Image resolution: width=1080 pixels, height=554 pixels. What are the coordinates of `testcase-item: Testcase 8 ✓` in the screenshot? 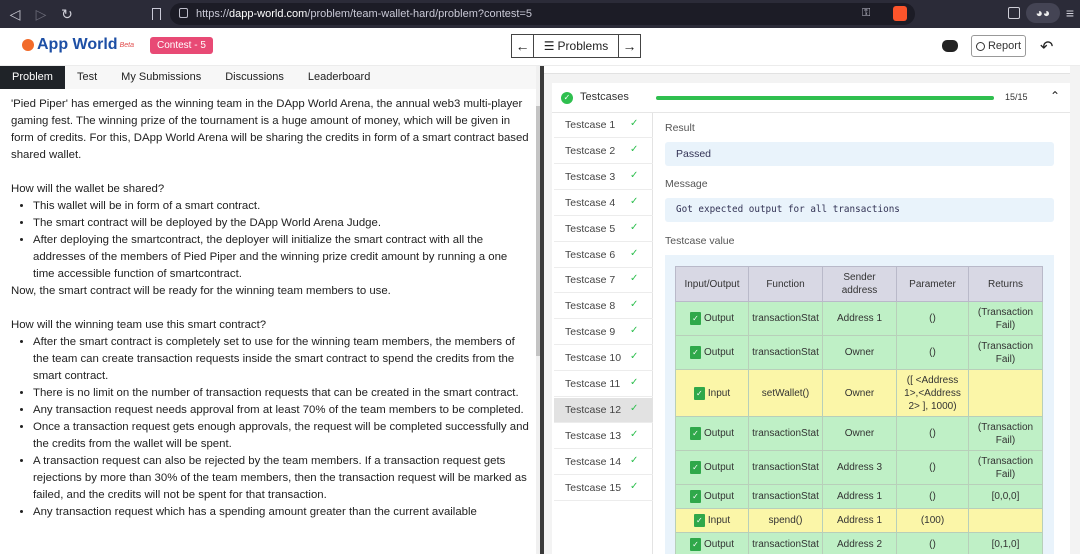 It's located at (603, 307).